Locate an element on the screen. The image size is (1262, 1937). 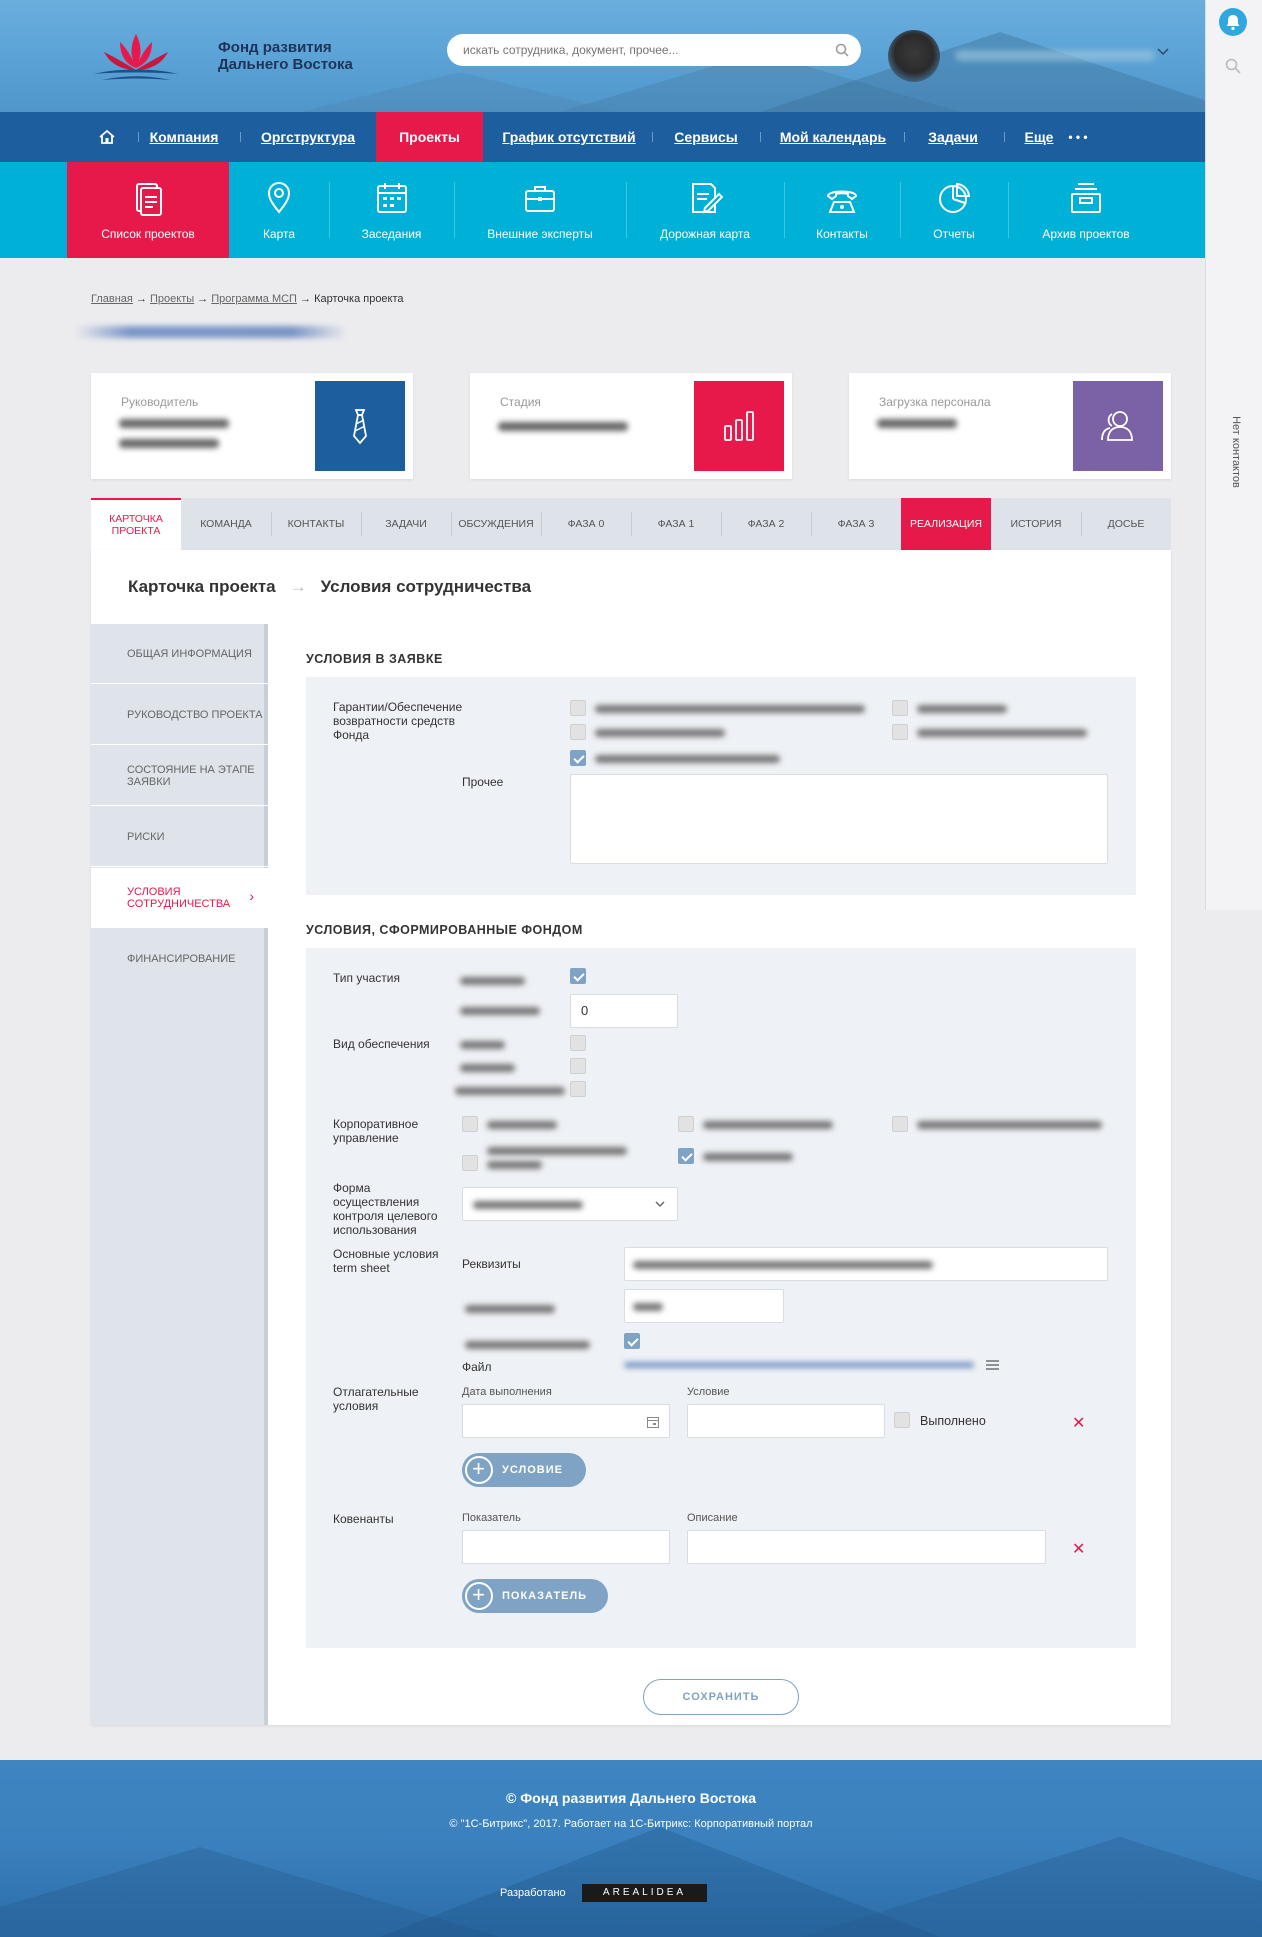
developer-logo: AREALIDEA is located at coordinates (644, 1893).